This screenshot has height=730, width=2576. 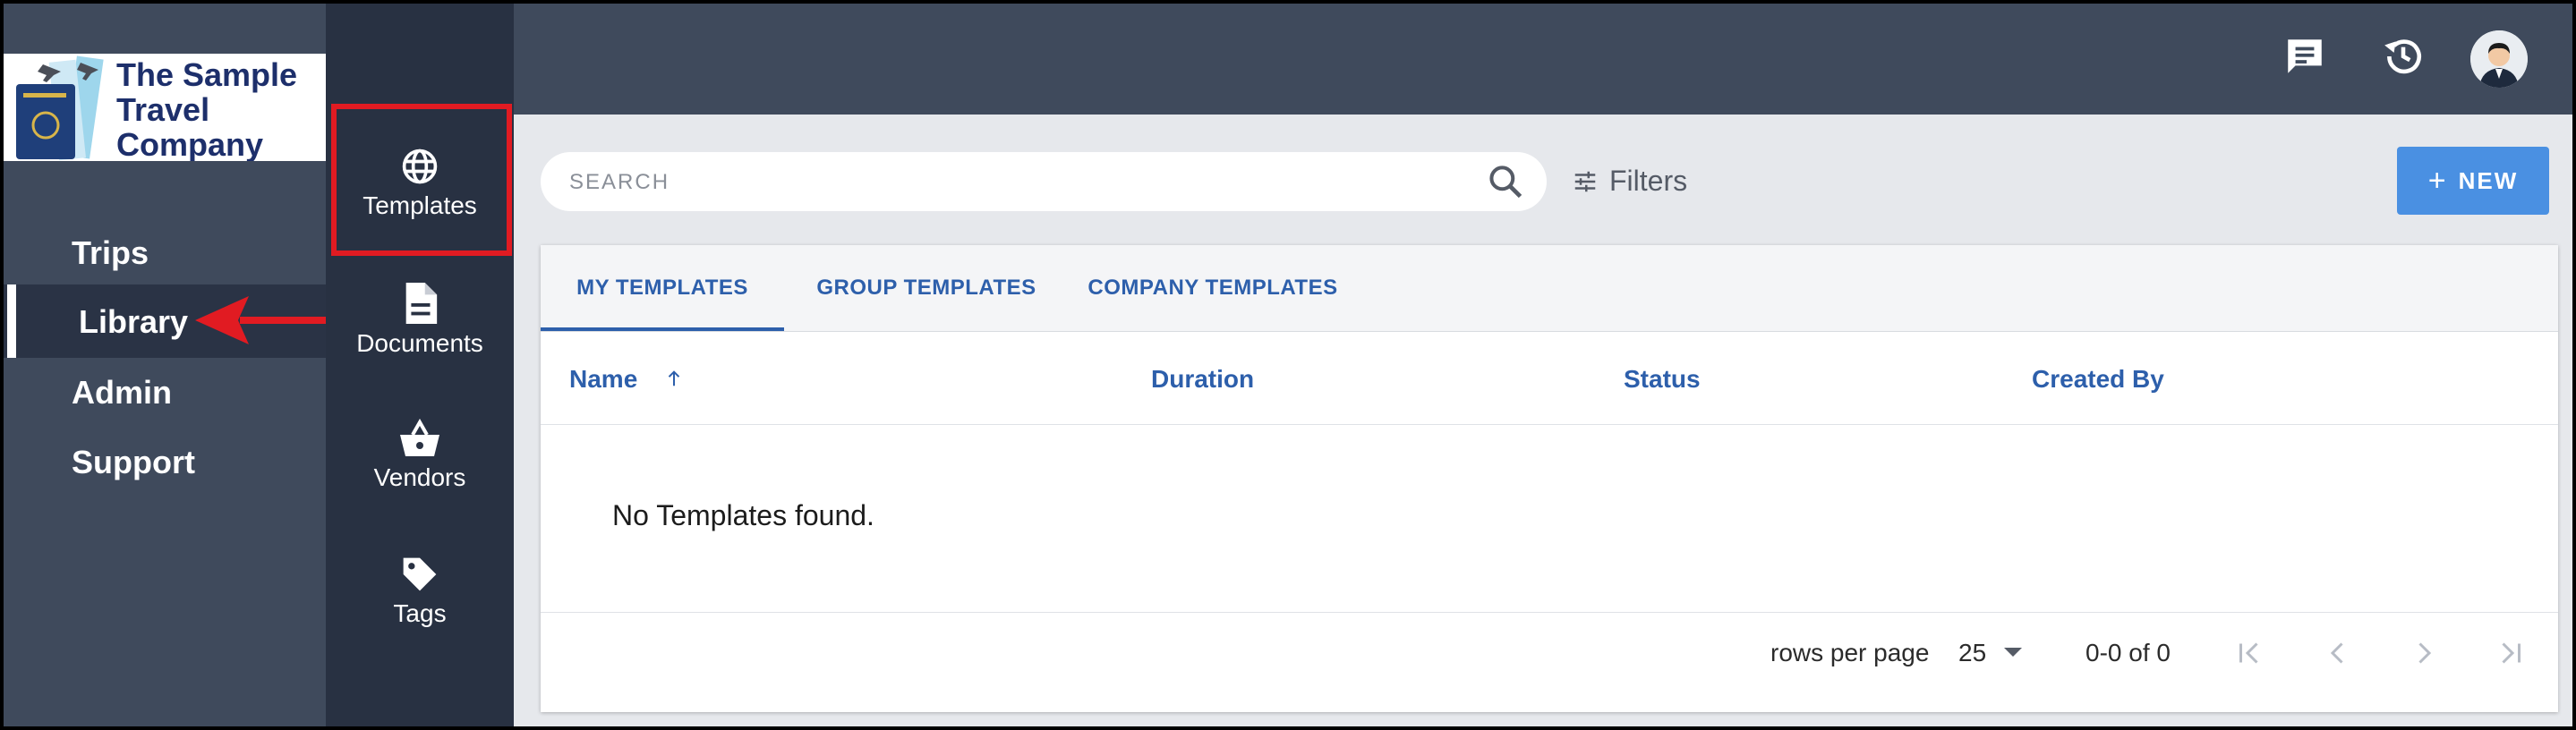 What do you see at coordinates (2510, 653) in the screenshot?
I see `last-page-icon` at bounding box center [2510, 653].